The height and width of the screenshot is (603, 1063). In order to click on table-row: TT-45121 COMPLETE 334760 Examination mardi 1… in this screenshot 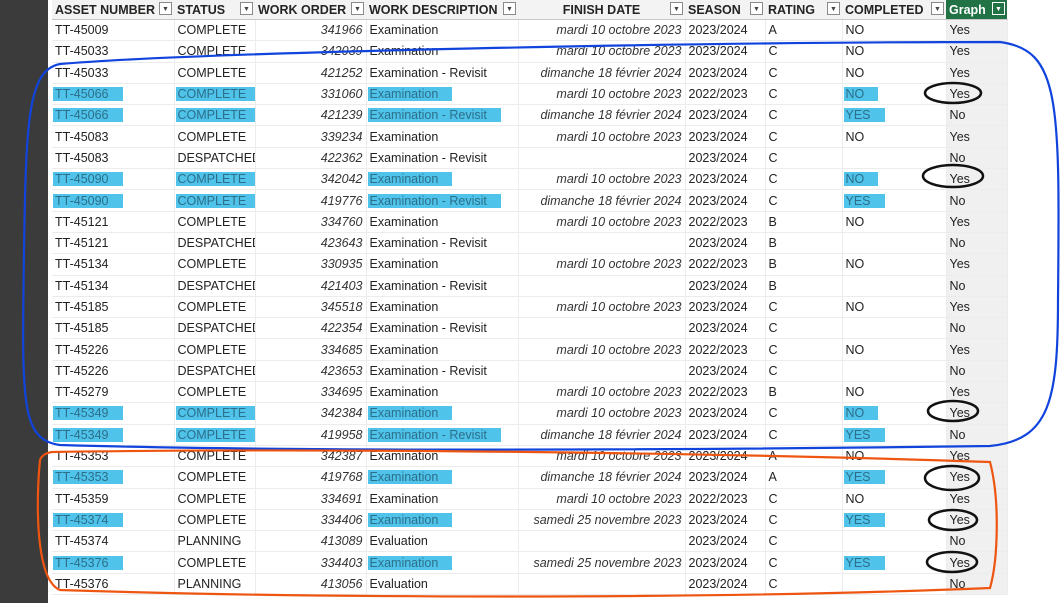, I will do `click(530, 222)`.